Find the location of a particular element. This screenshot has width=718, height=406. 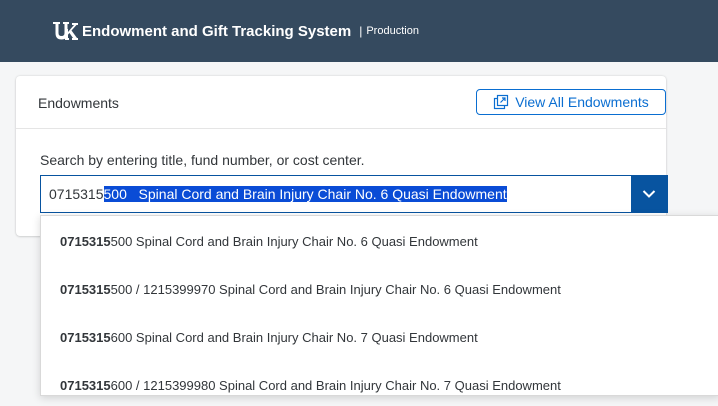

open-external-icon is located at coordinates (501, 102).